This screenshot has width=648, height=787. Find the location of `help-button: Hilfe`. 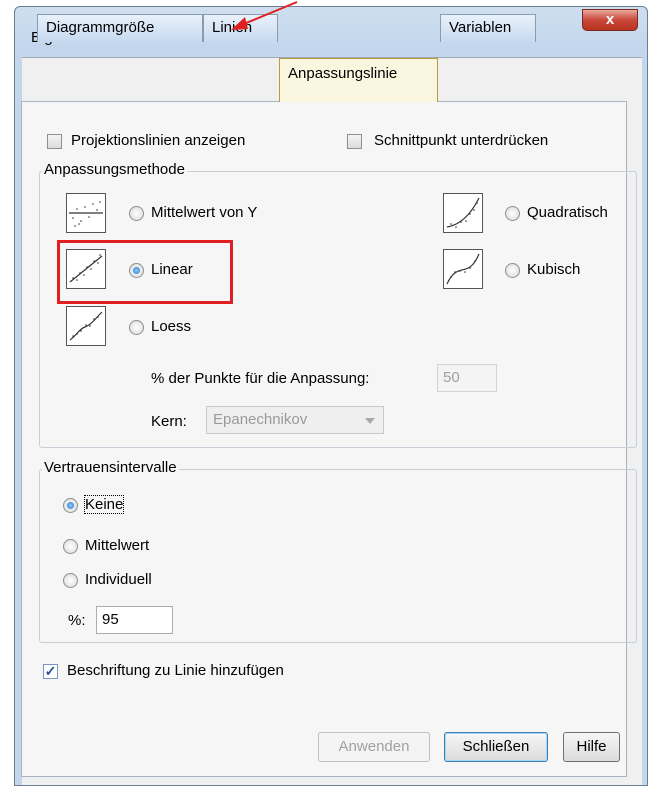

help-button: Hilfe is located at coordinates (591, 747).